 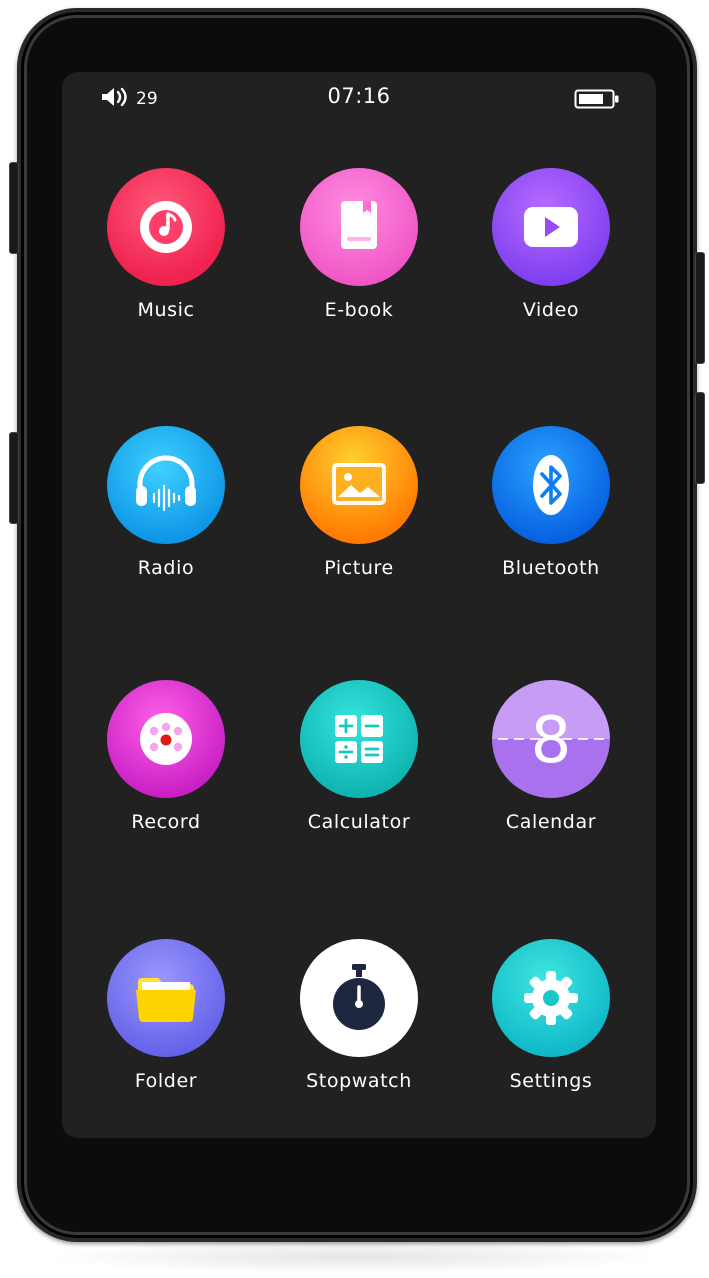 What do you see at coordinates (359, 227) in the screenshot?
I see `book-icon` at bounding box center [359, 227].